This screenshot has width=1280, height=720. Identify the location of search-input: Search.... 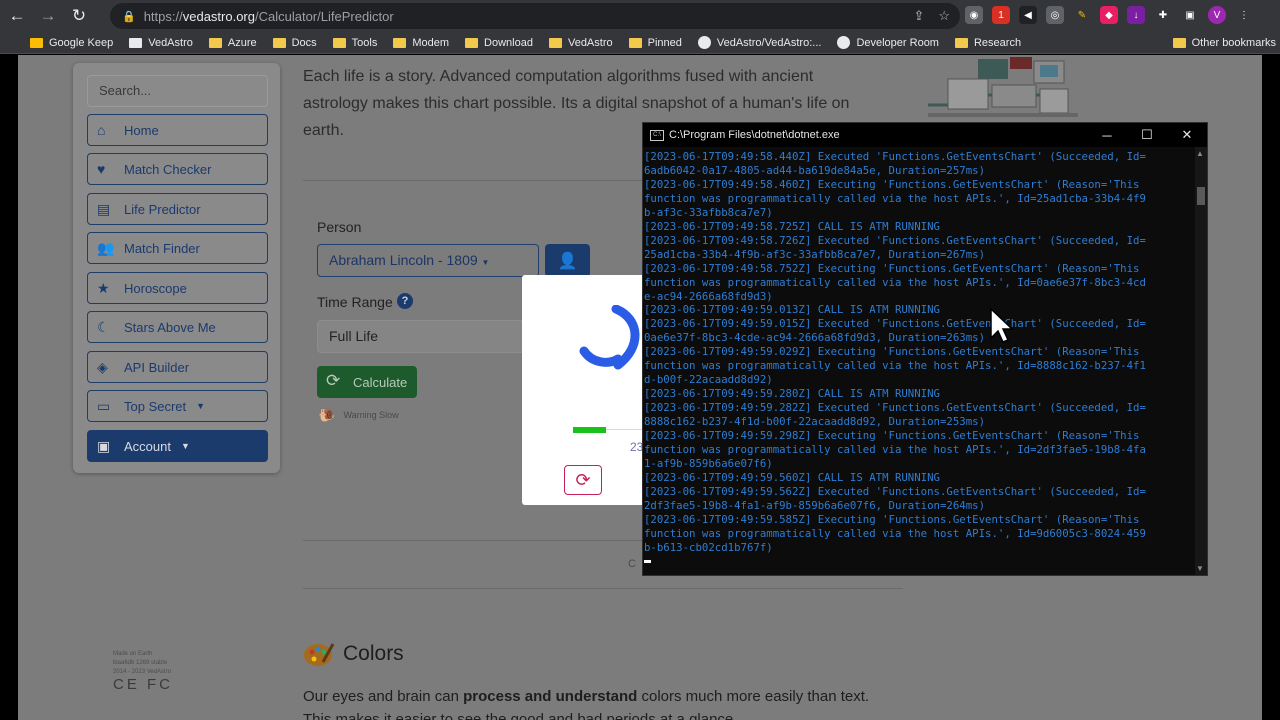
(177, 91).